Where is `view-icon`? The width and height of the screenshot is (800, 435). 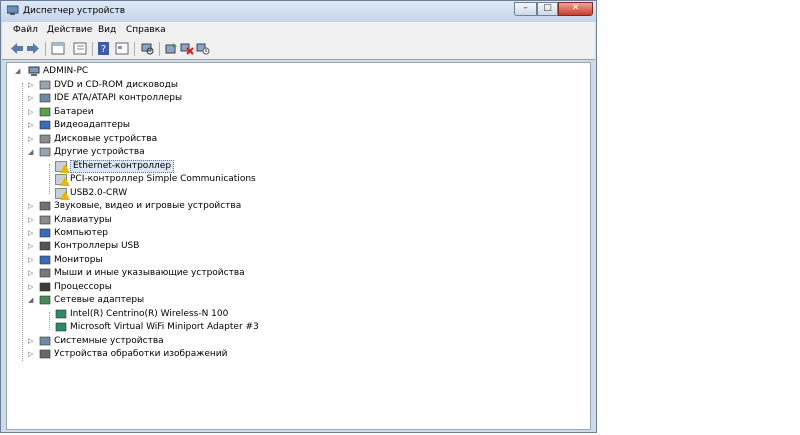 view-icon is located at coordinates (122, 48).